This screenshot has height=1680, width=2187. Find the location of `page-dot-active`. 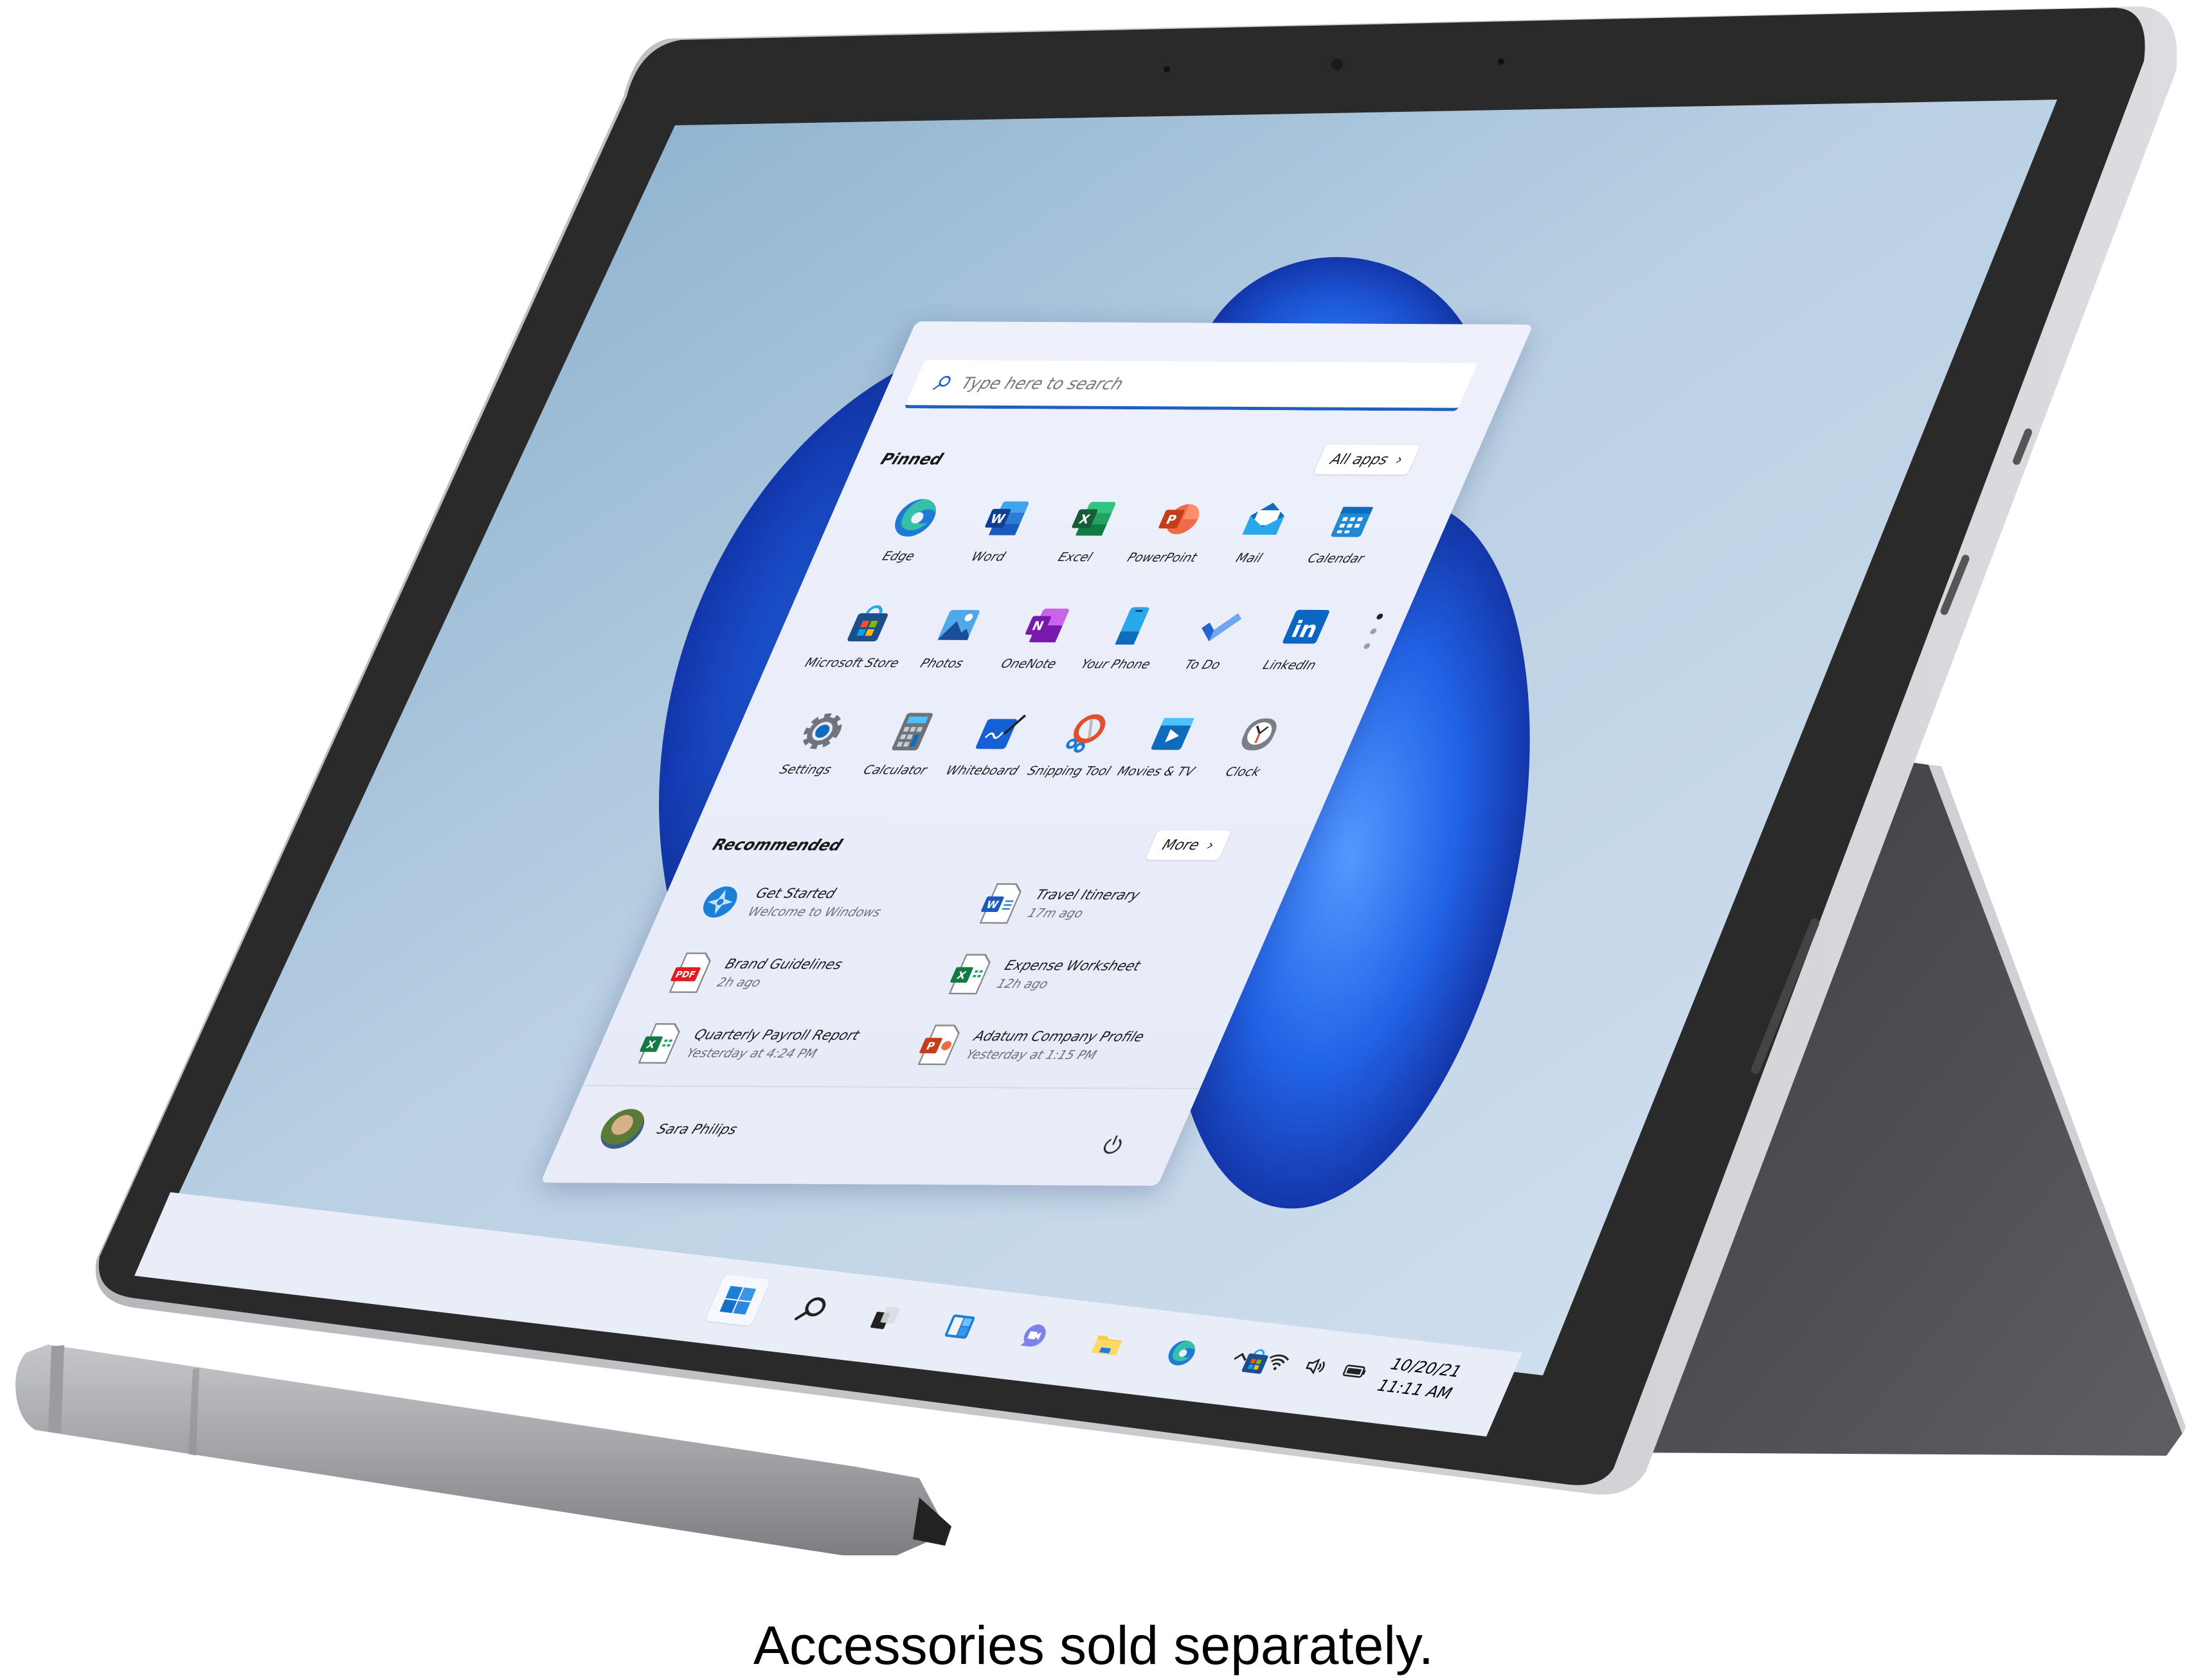

page-dot-active is located at coordinates (1380, 616).